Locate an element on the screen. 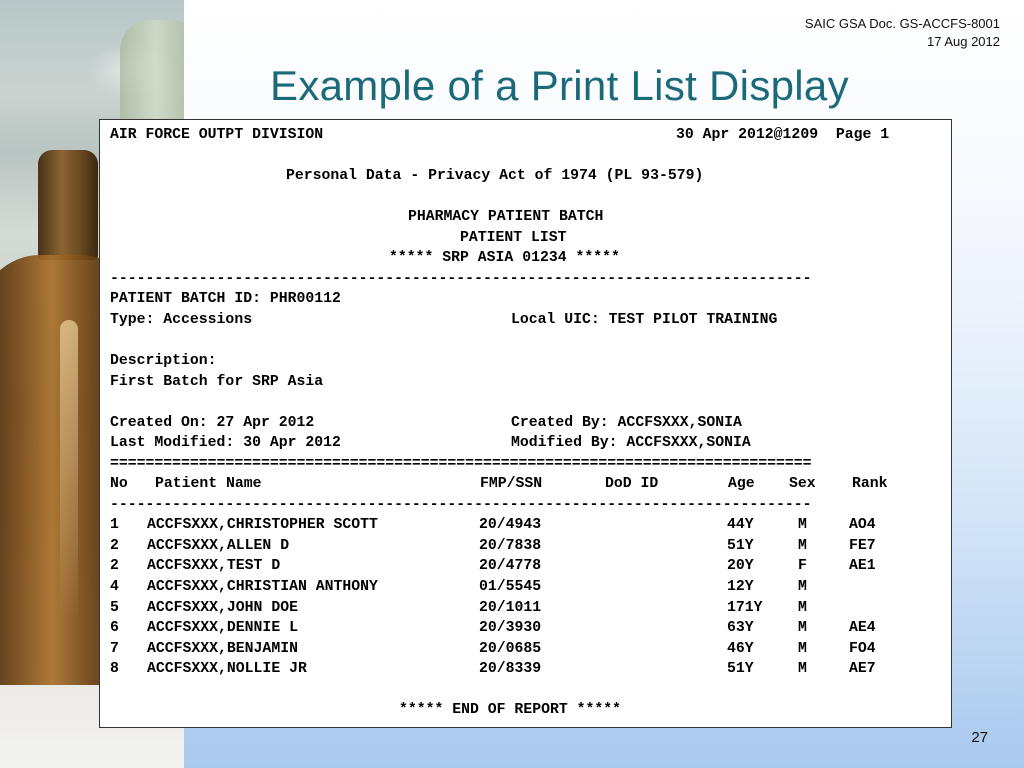 This screenshot has height=768, width=1024. cell-fmp-ssn: 20/0685 is located at coordinates (510, 648).